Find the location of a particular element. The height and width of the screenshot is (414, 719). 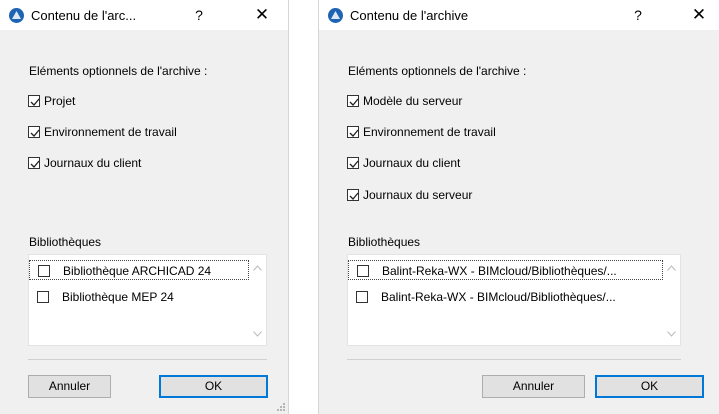

title-bar: Contenu de l'archive ? ✕ is located at coordinates (519, 15).